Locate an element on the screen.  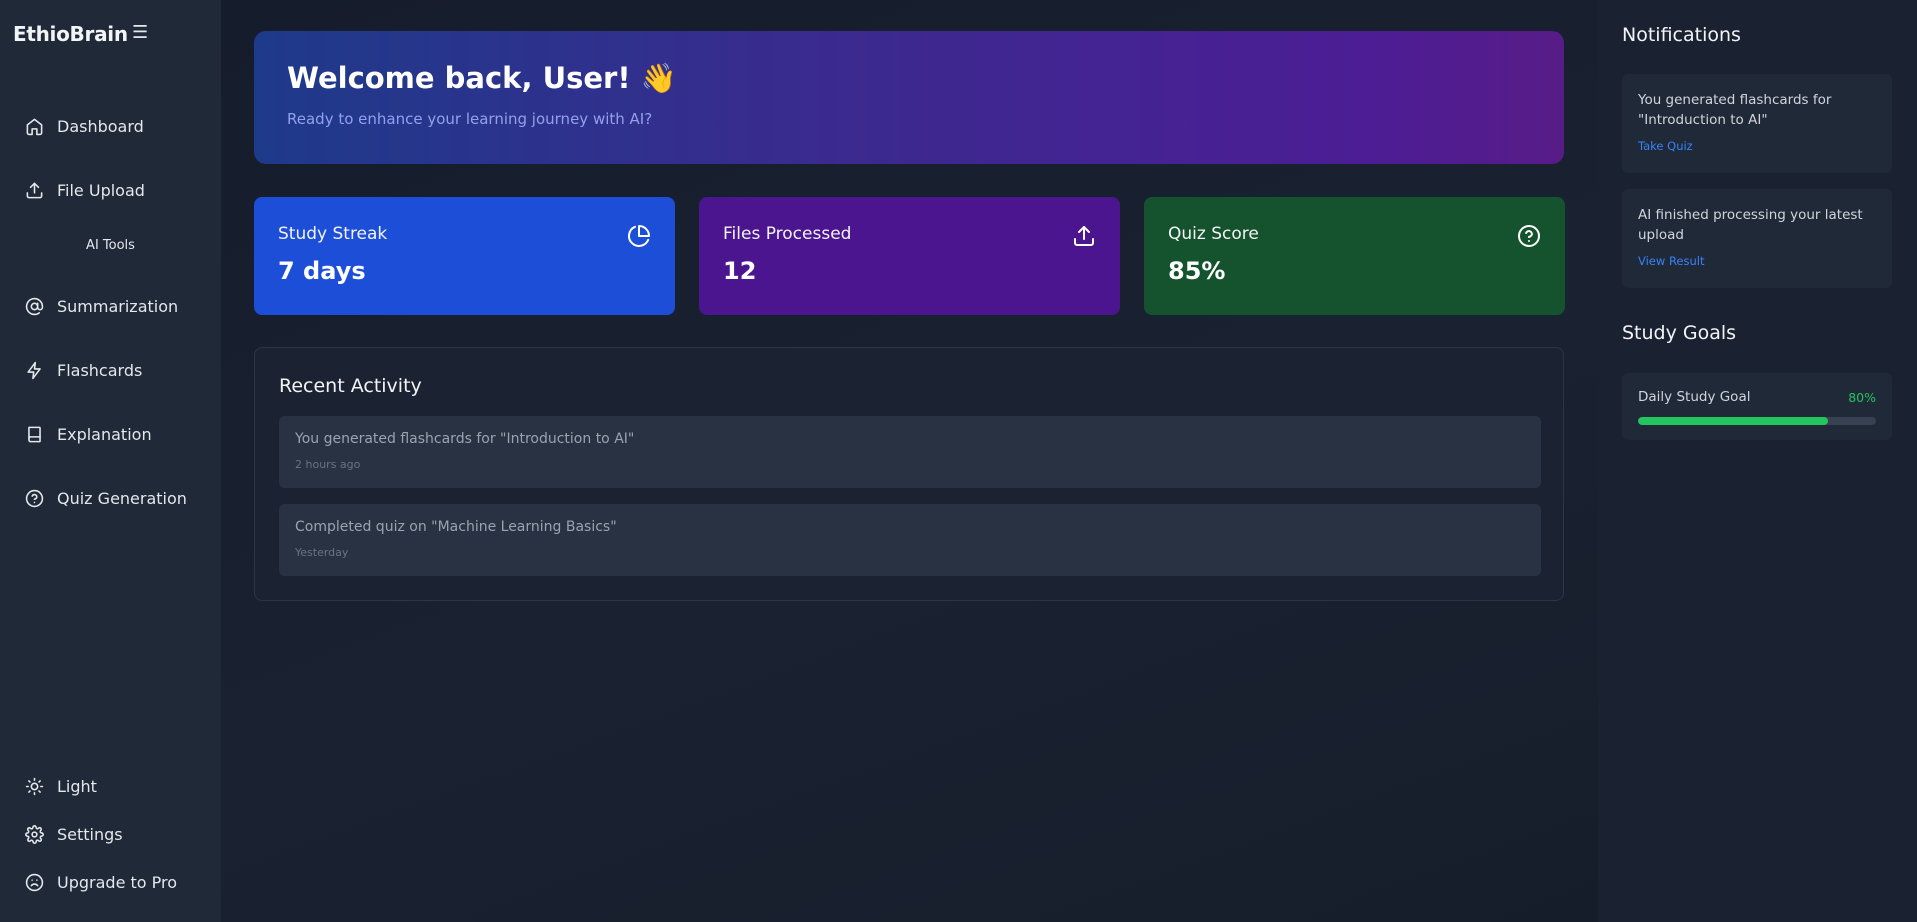
stat-label: Files Processed is located at coordinates (787, 234).